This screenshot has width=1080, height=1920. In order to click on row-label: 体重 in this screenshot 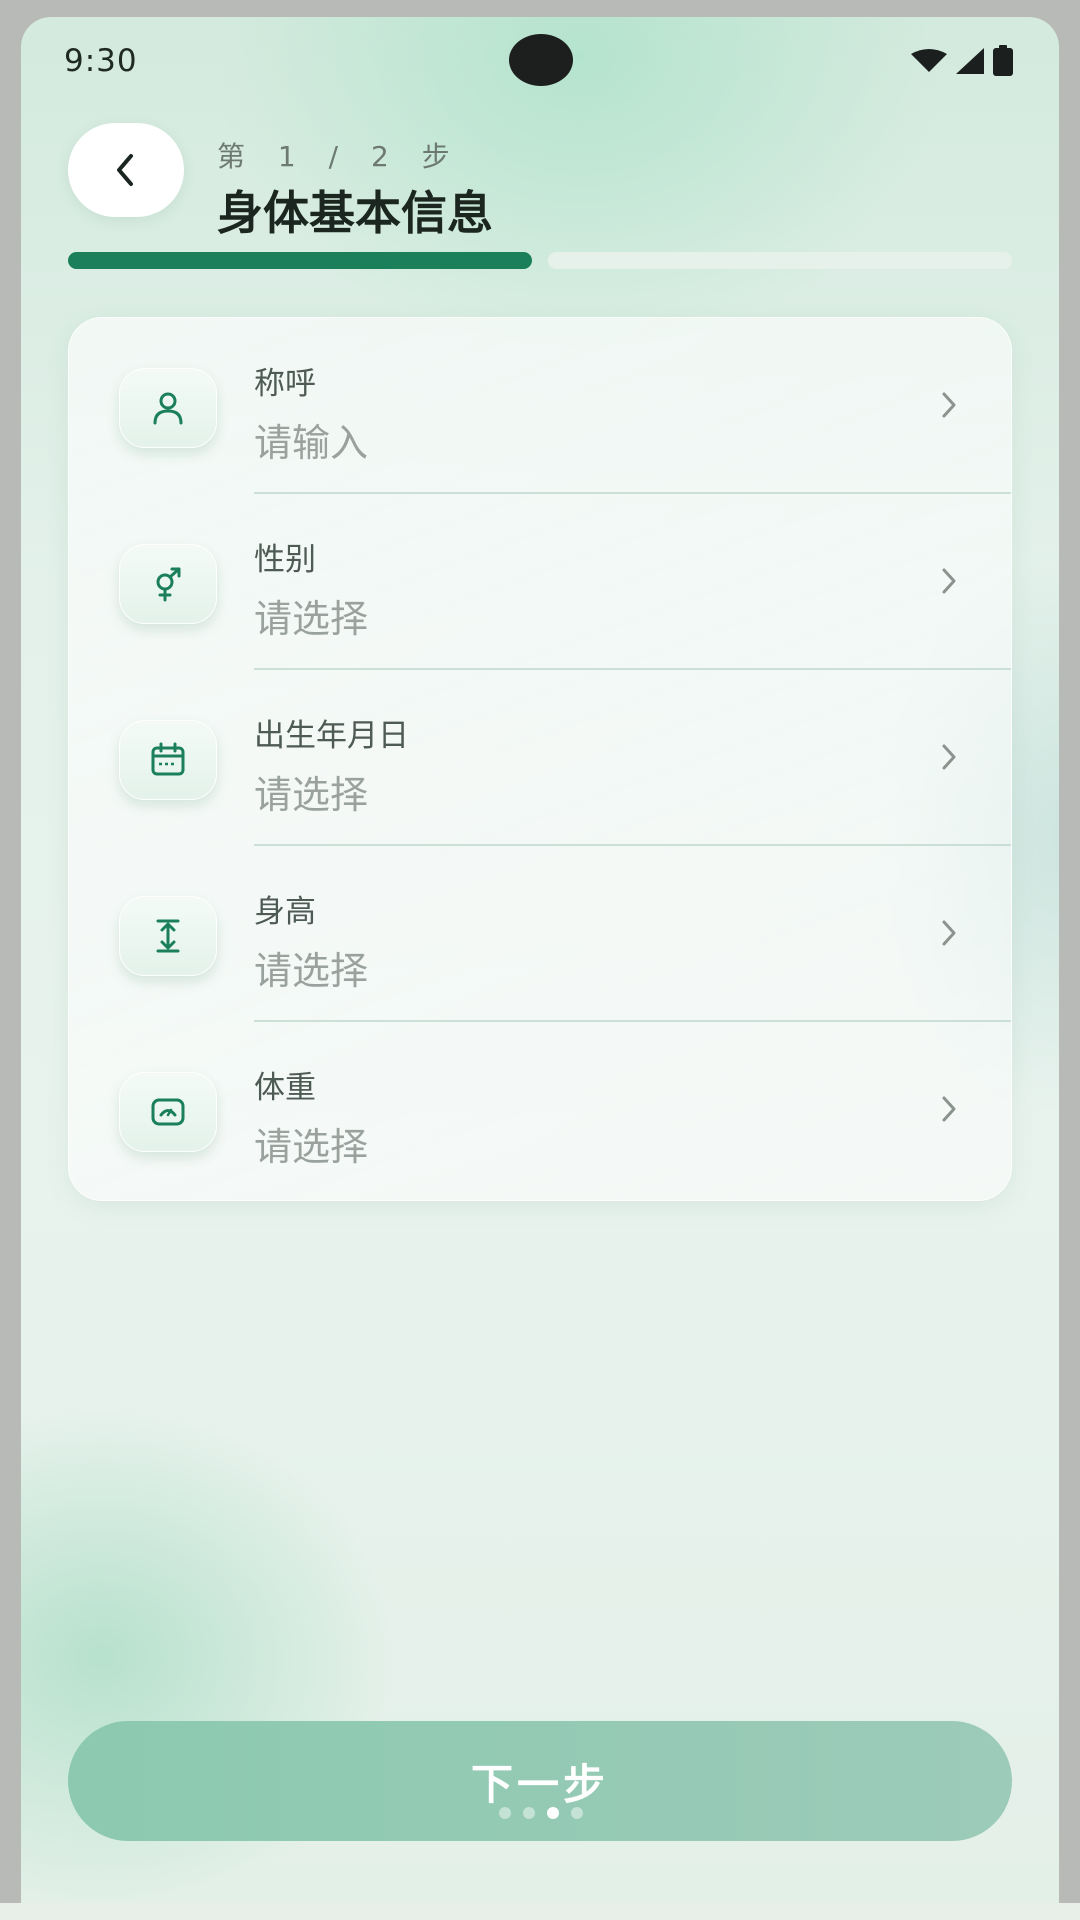, I will do `click(285, 1088)`.